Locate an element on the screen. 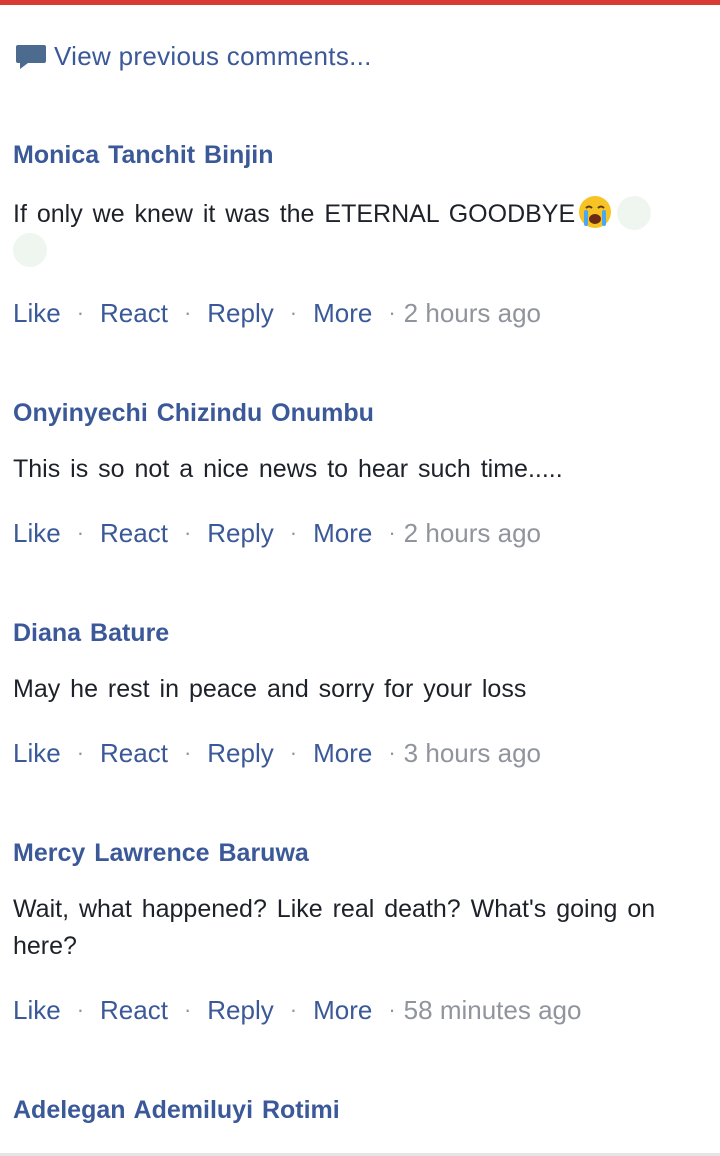  comment-timestamp: 58 minutes ago is located at coordinates (492, 1010).